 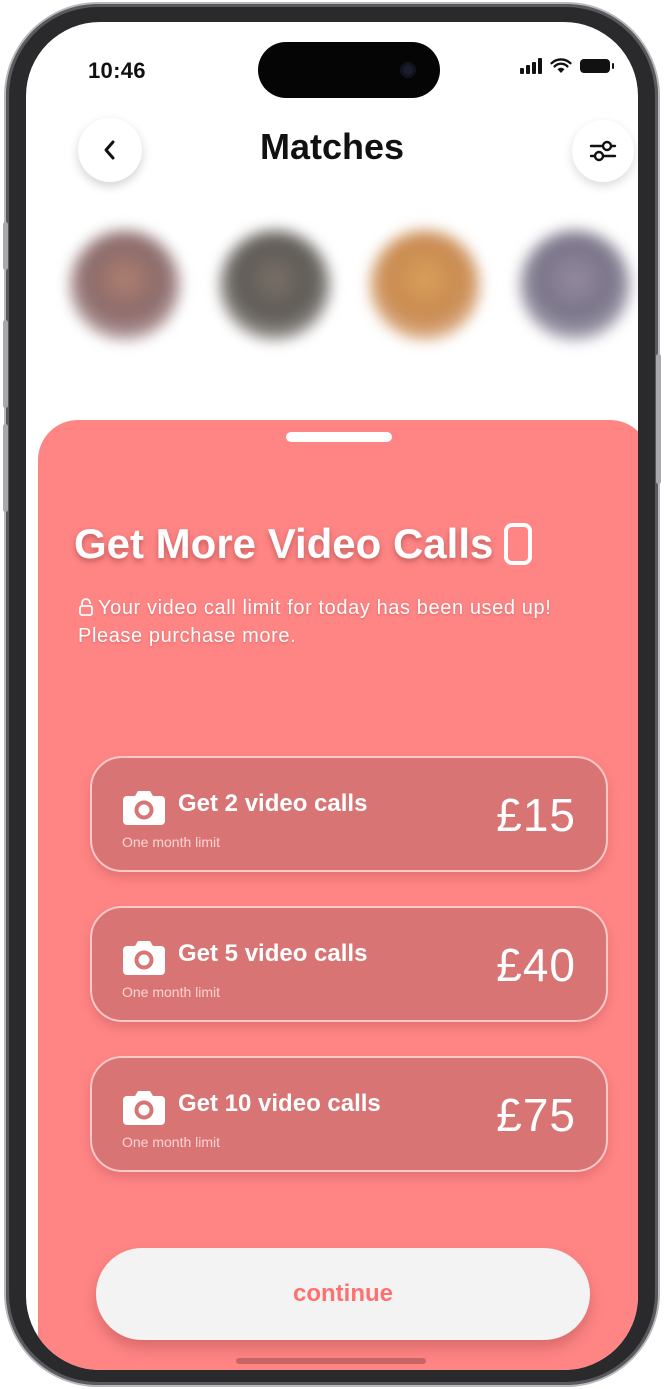 What do you see at coordinates (117, 70) in the screenshot?
I see `status-time: 10:46` at bounding box center [117, 70].